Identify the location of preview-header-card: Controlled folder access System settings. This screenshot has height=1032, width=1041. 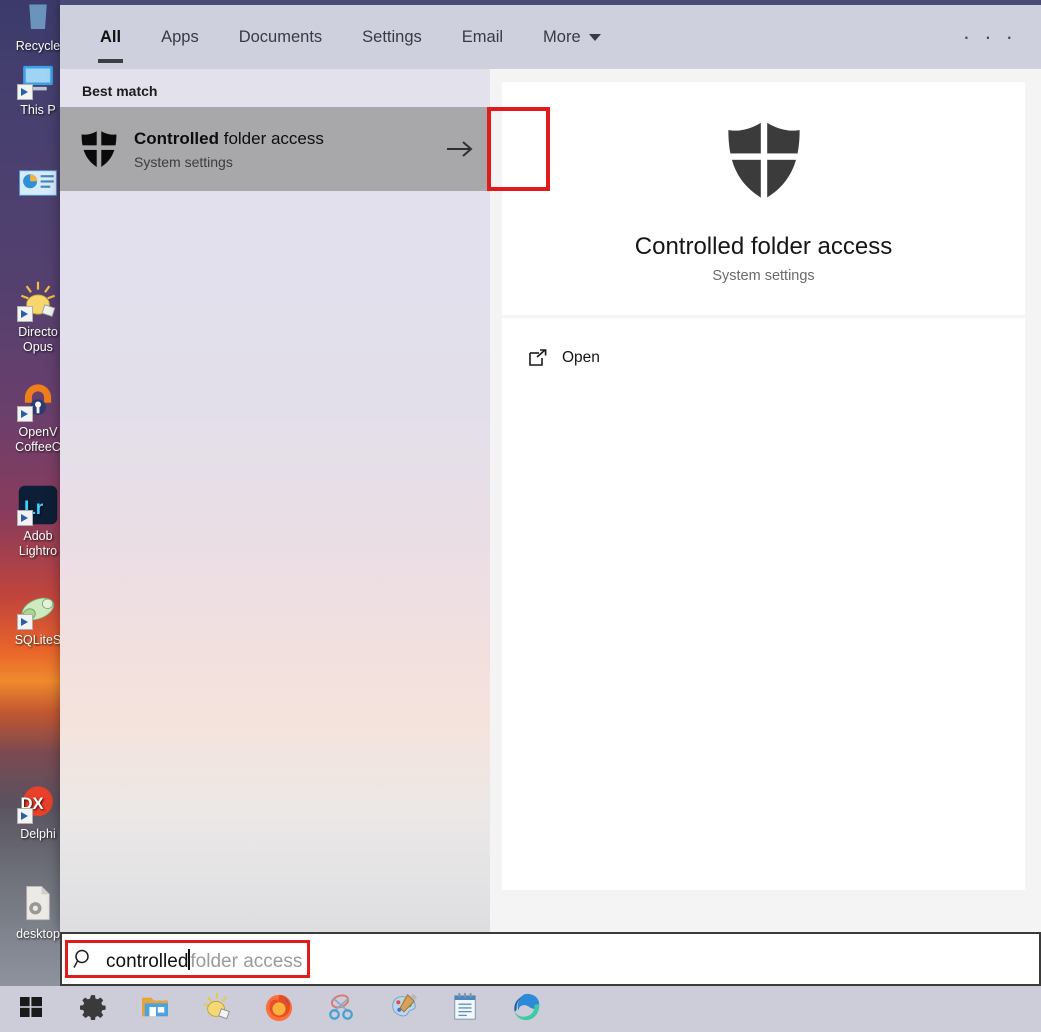
(763, 198).